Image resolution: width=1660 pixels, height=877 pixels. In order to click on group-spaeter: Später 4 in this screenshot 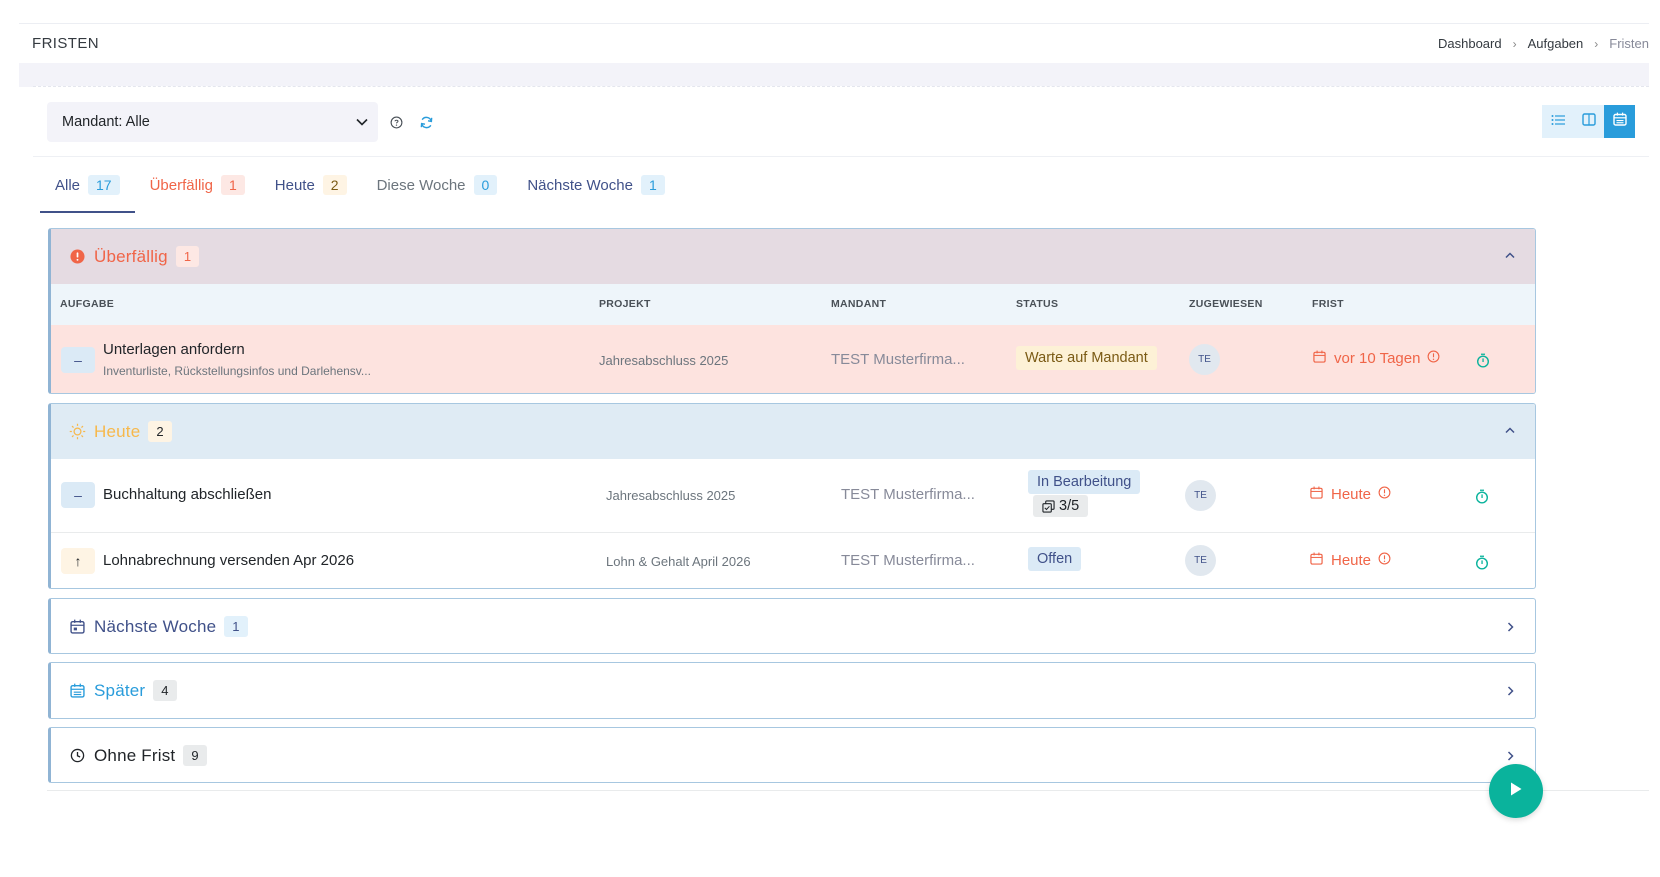, I will do `click(792, 690)`.